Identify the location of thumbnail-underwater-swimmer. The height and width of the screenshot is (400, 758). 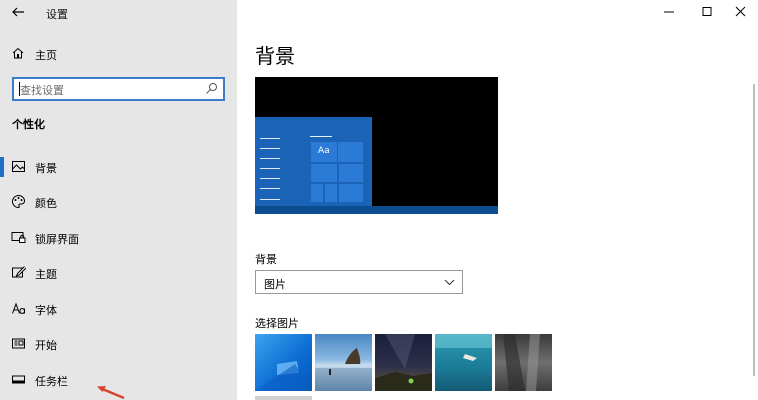
(463, 362).